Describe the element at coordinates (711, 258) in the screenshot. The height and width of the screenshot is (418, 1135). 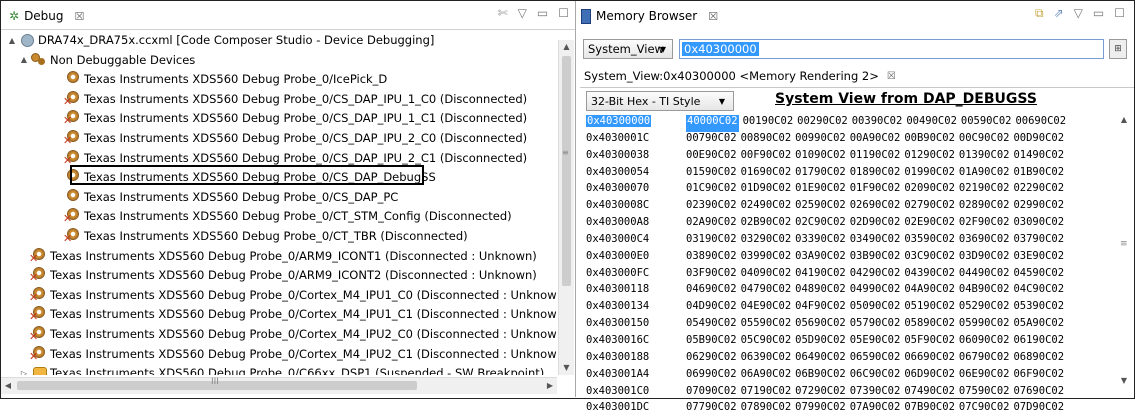
I see `memory-cell: 03890C02` at that location.